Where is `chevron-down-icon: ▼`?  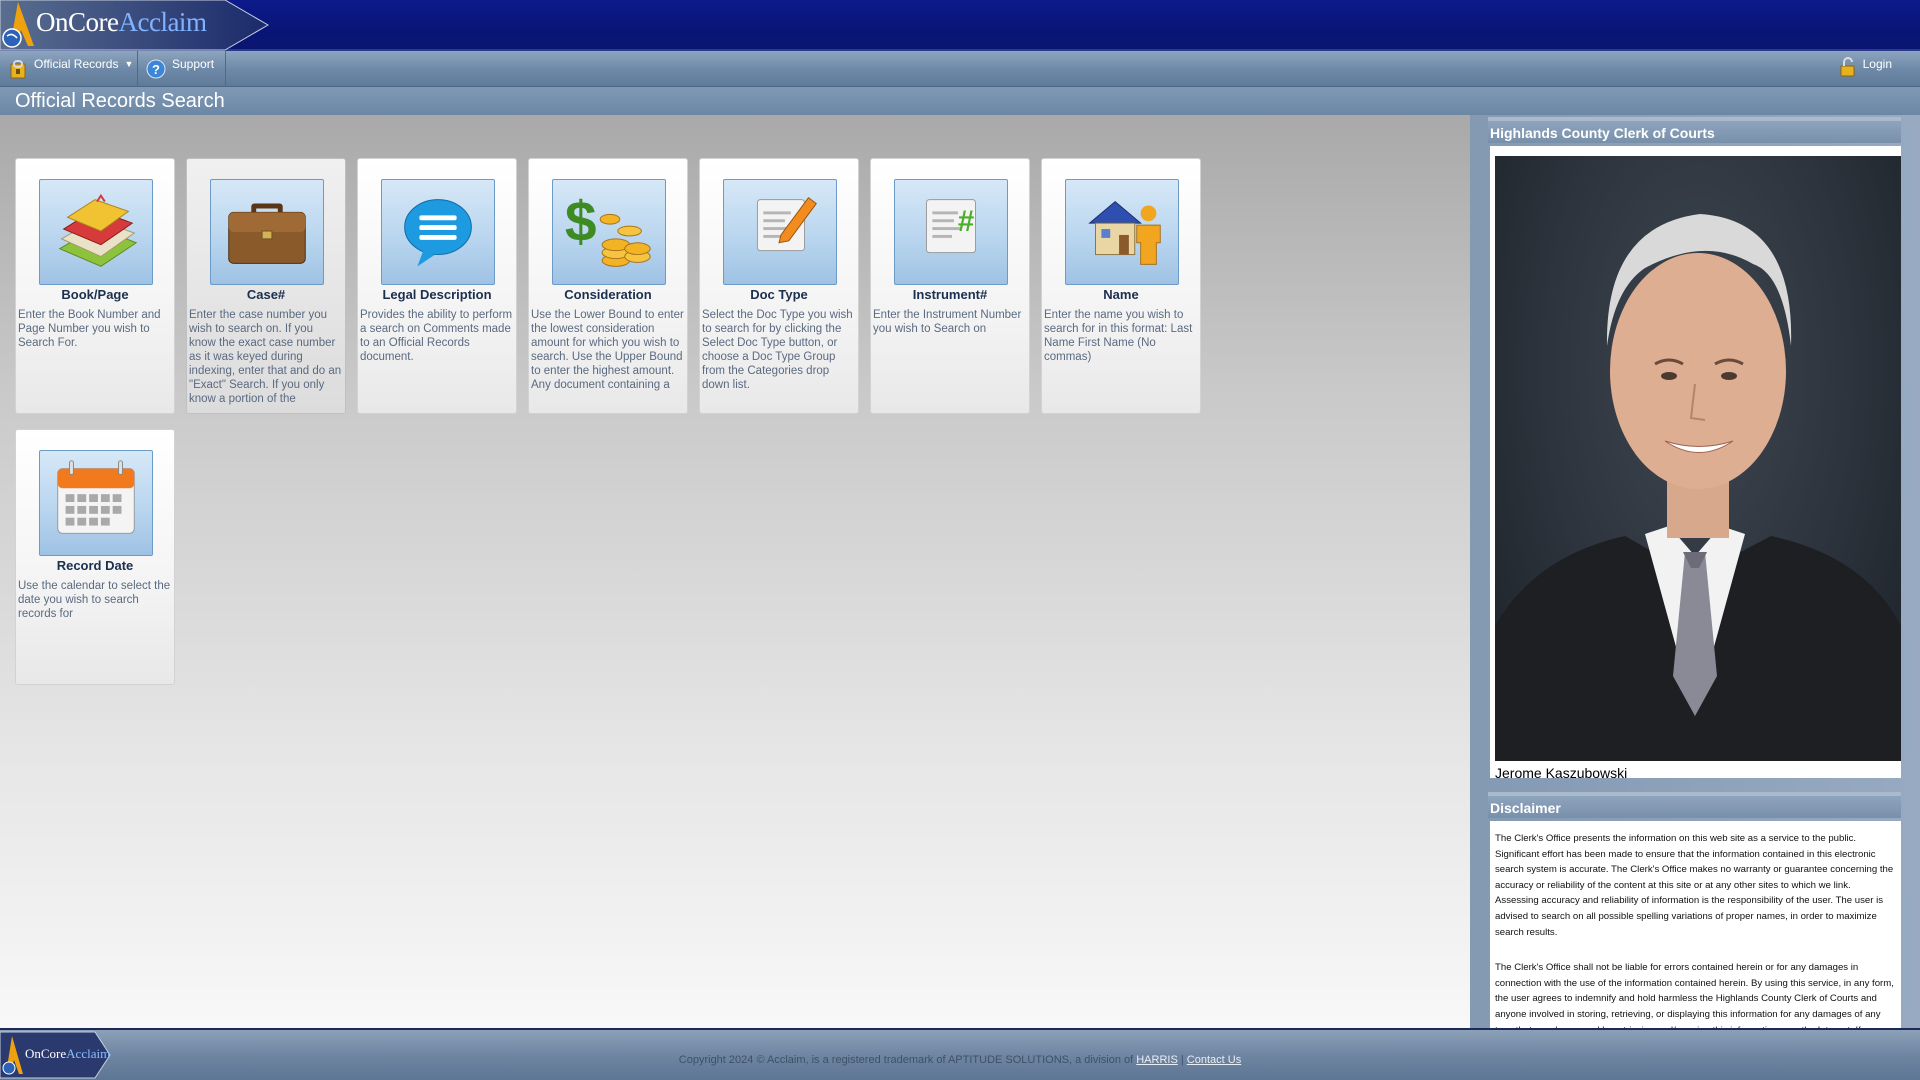 chevron-down-icon: ▼ is located at coordinates (129, 64).